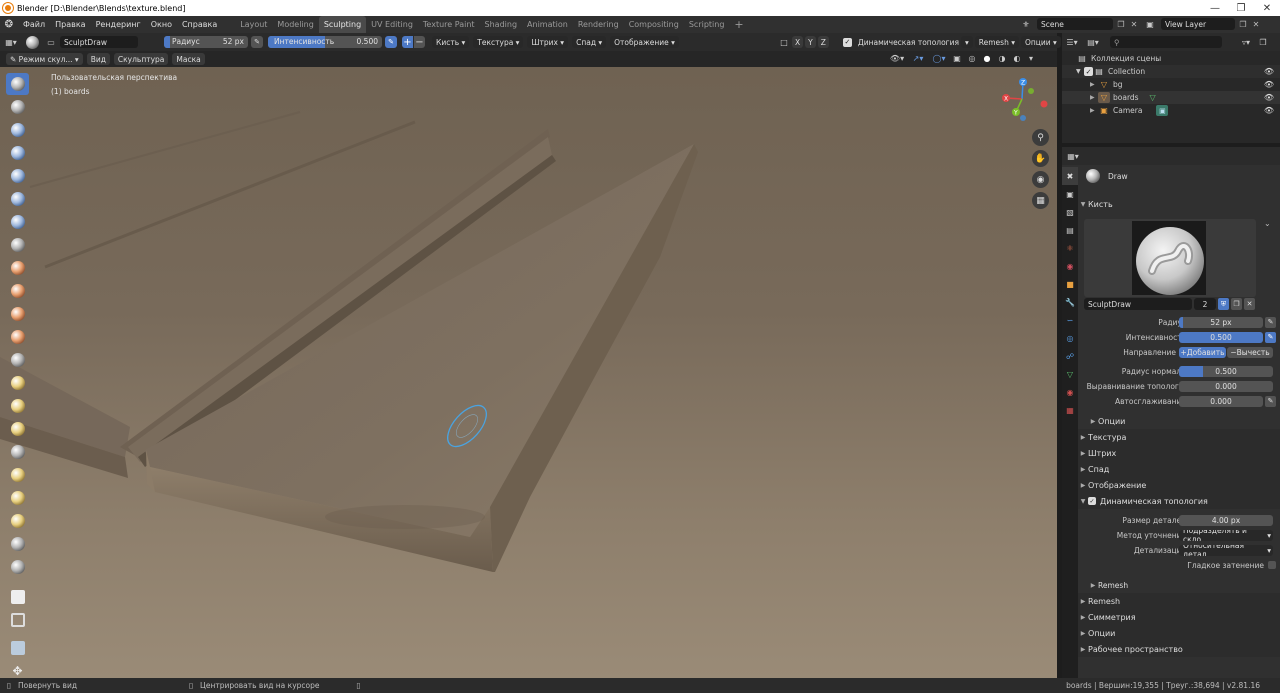 The image size is (1280, 693). Describe the element at coordinates (1070, 302) in the screenshot. I see `tab-modifiers: 🔧` at that location.